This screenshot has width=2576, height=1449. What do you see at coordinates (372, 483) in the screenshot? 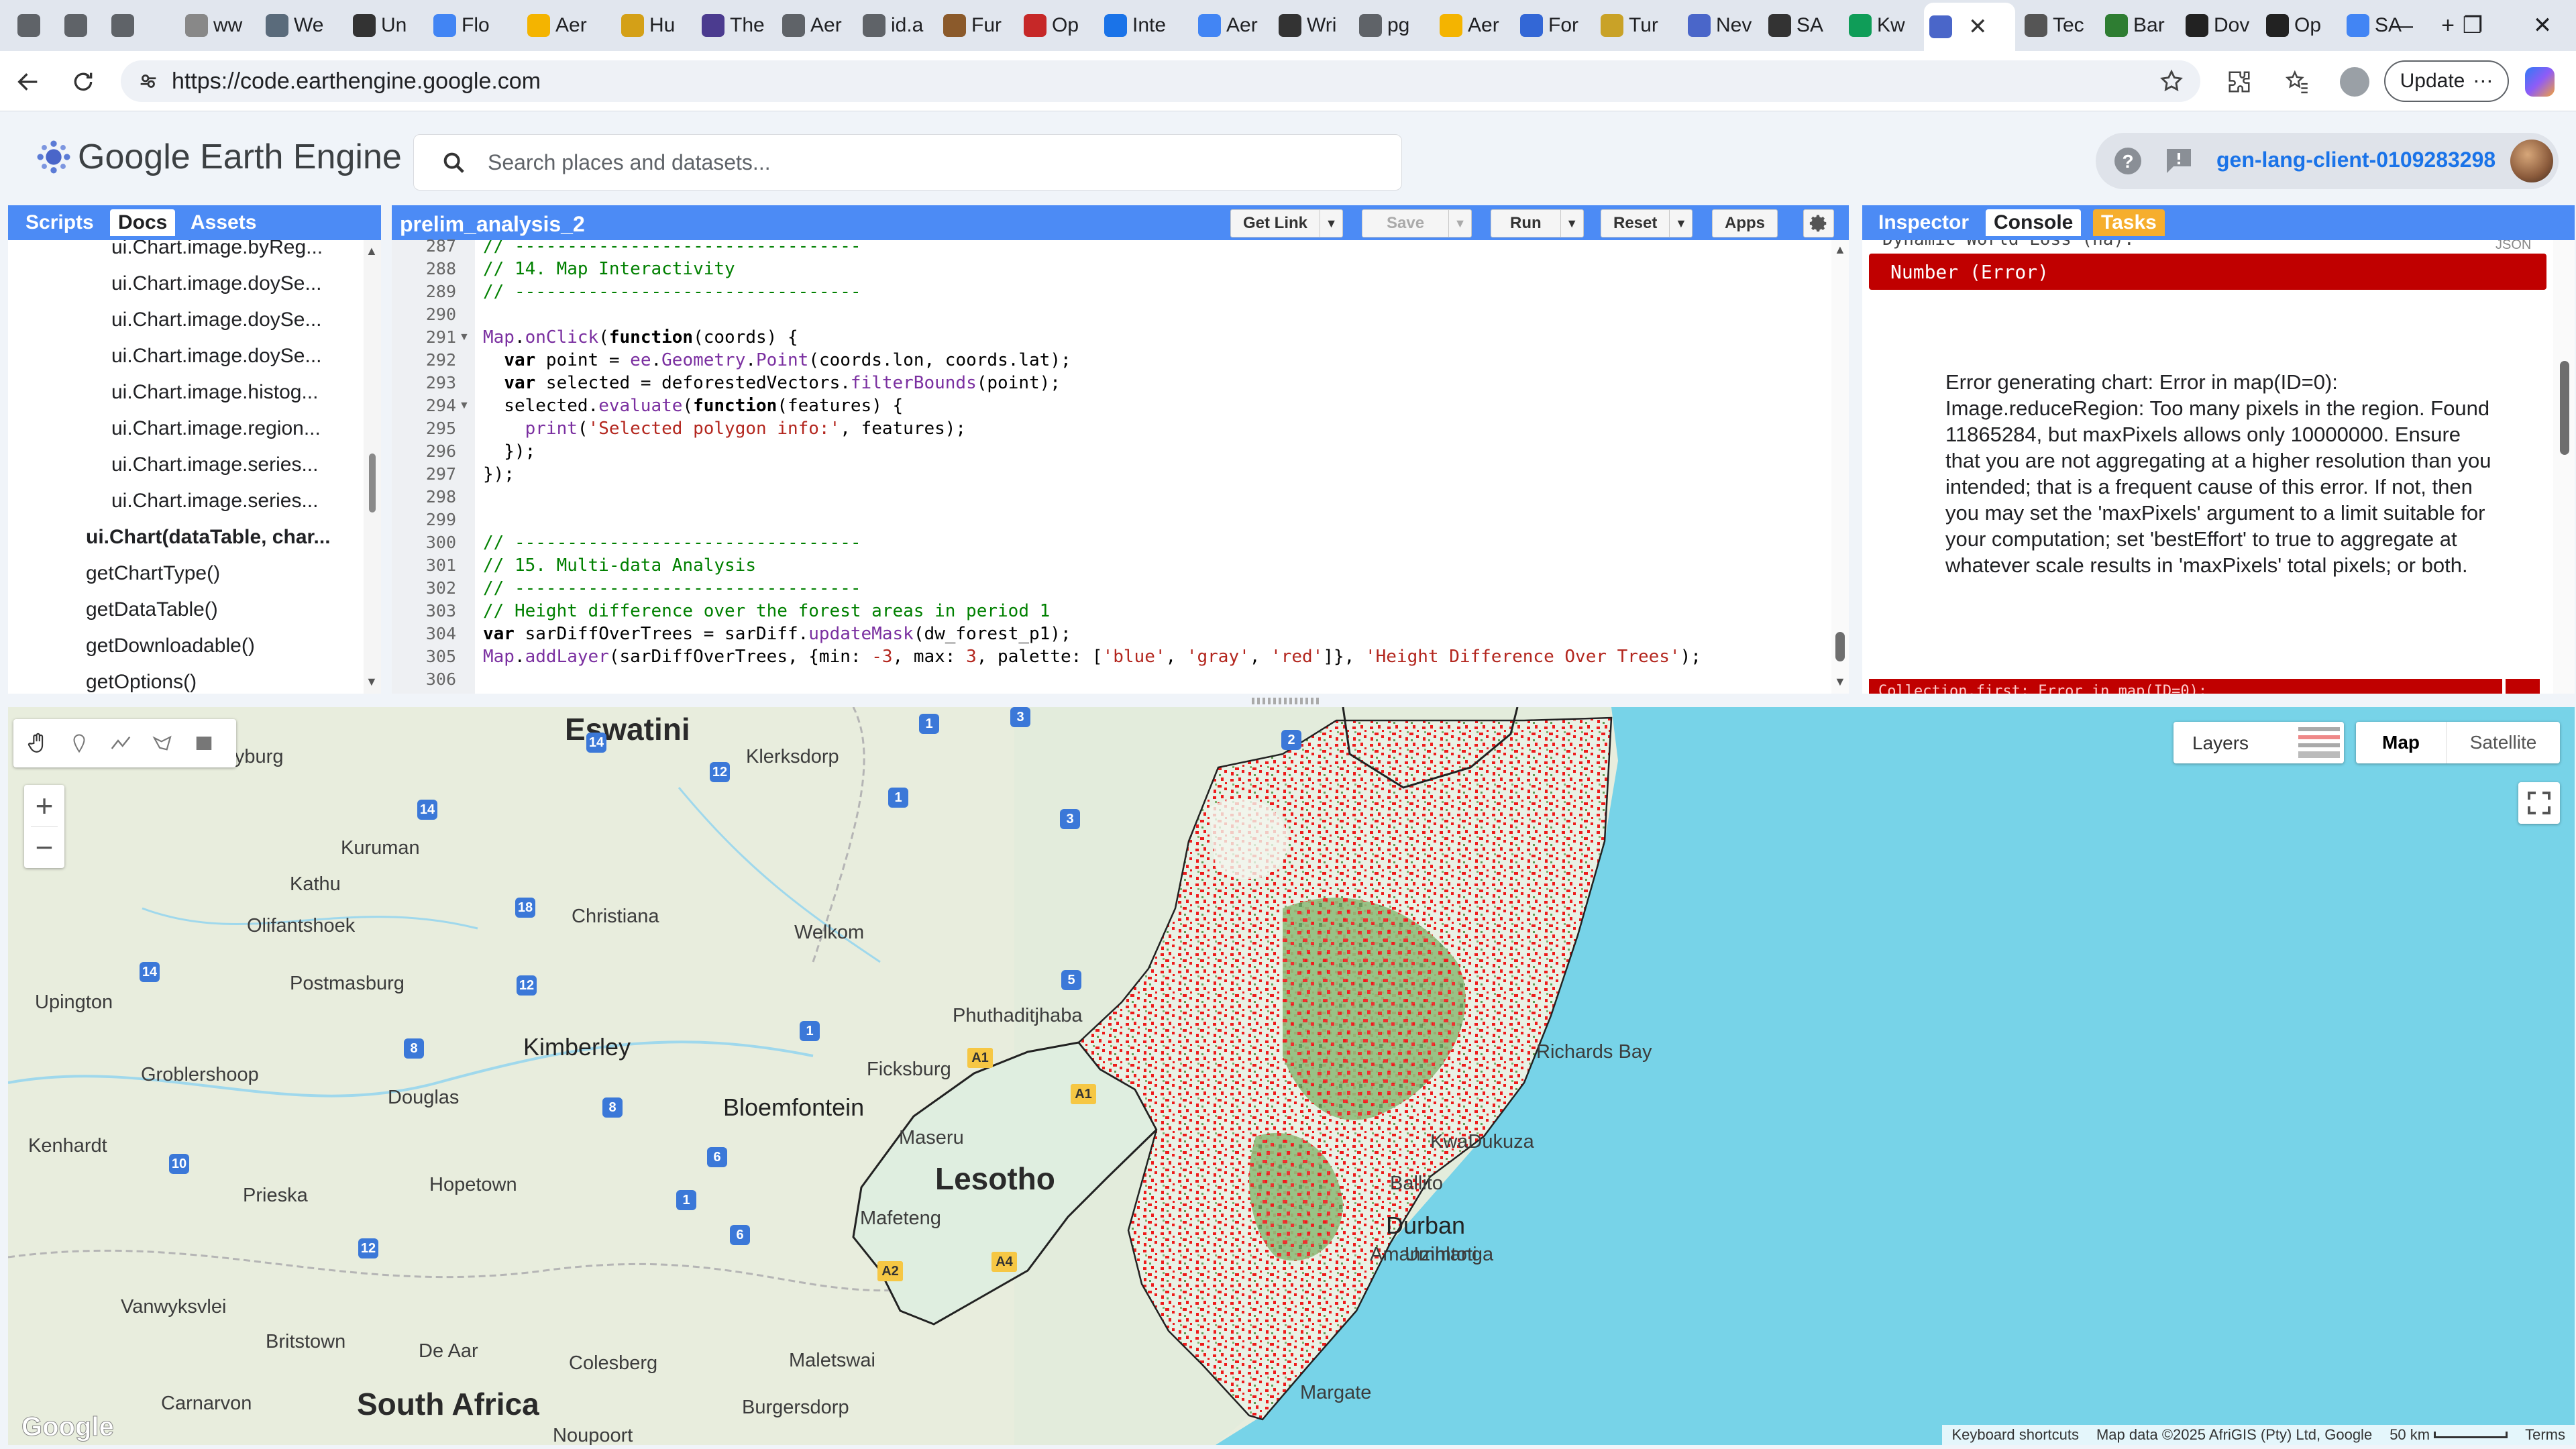
I see `docs-scroll-thumb` at bounding box center [372, 483].